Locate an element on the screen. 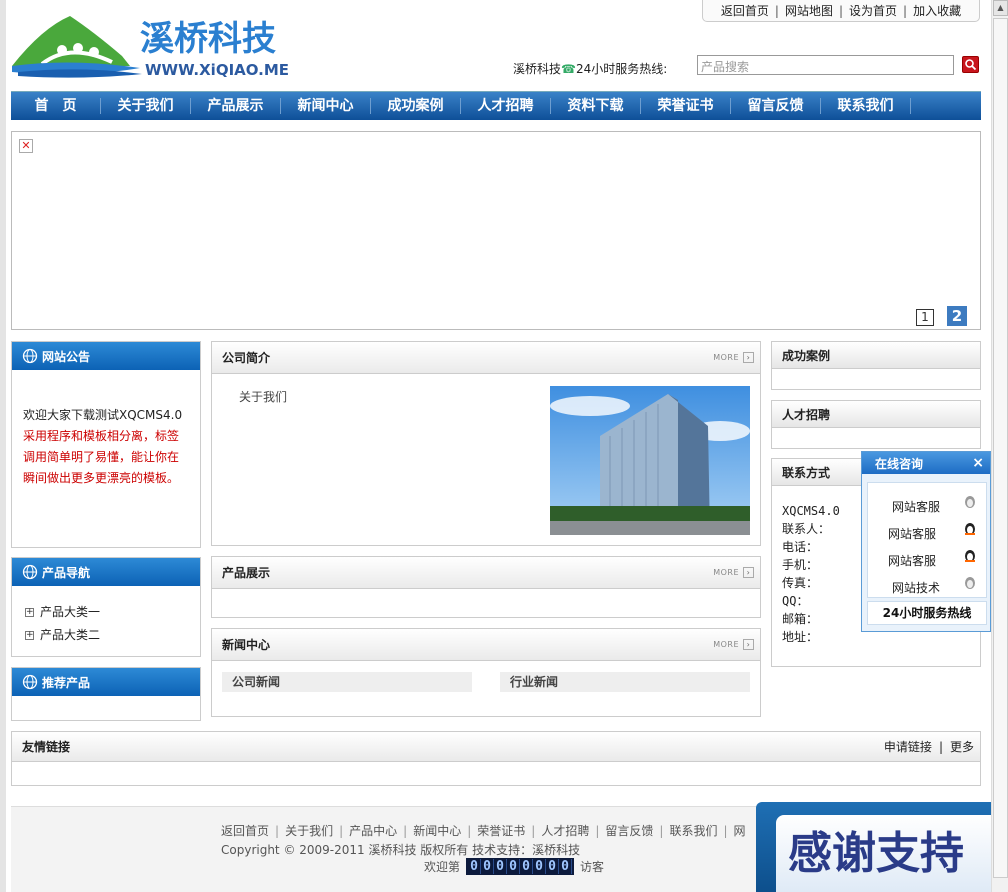 The height and width of the screenshot is (892, 1008). top-link-set-home: 设为首页 is located at coordinates (873, 10).